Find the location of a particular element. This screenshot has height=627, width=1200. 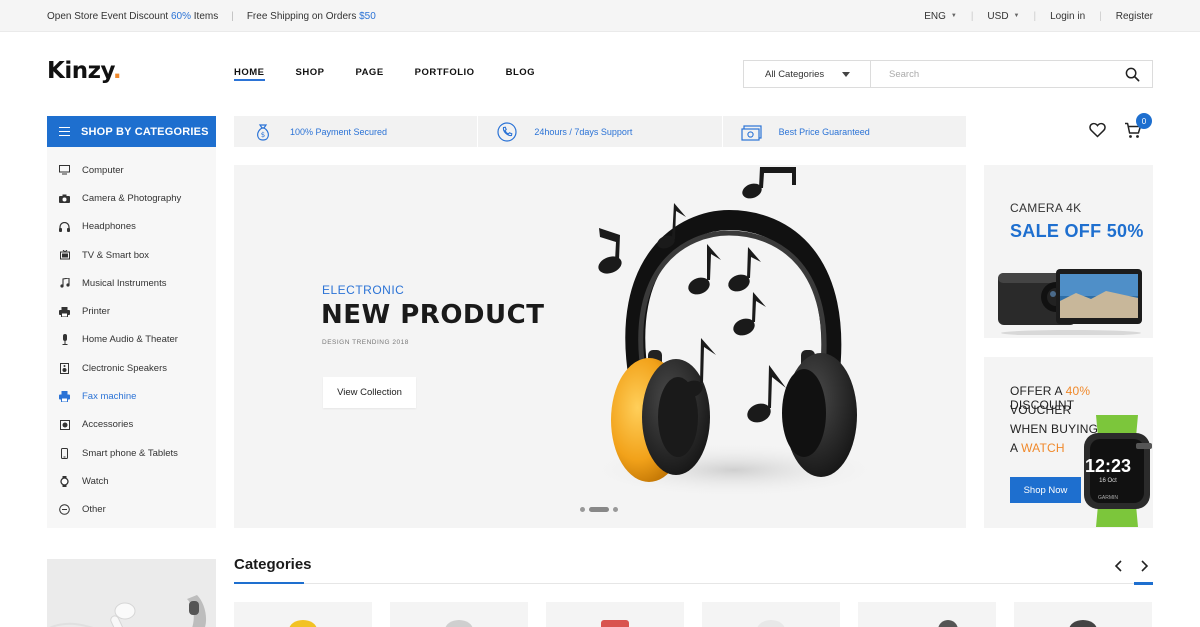

watch-promo-line4-prefix: A is located at coordinates (1016, 448).